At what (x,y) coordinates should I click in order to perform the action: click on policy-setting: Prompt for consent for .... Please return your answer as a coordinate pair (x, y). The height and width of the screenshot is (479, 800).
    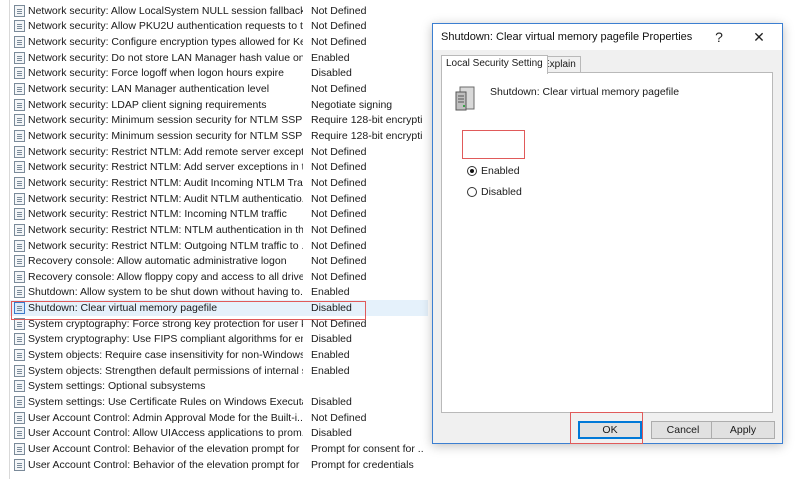
    Looking at the image, I should click on (367, 448).